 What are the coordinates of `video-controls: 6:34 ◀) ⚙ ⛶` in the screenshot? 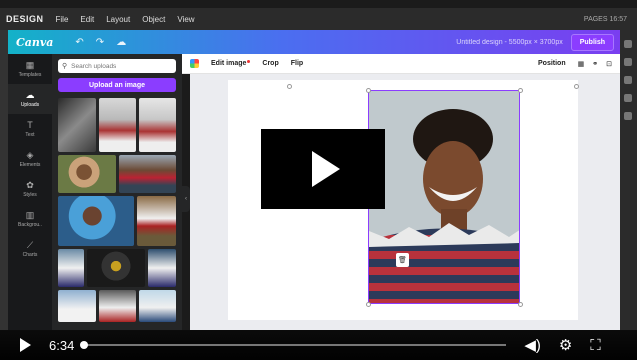 It's located at (318, 345).